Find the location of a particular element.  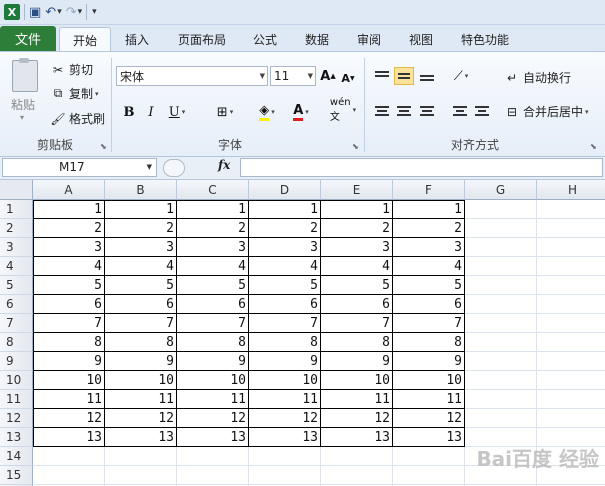

cell-a7: 7 is located at coordinates (69, 323).